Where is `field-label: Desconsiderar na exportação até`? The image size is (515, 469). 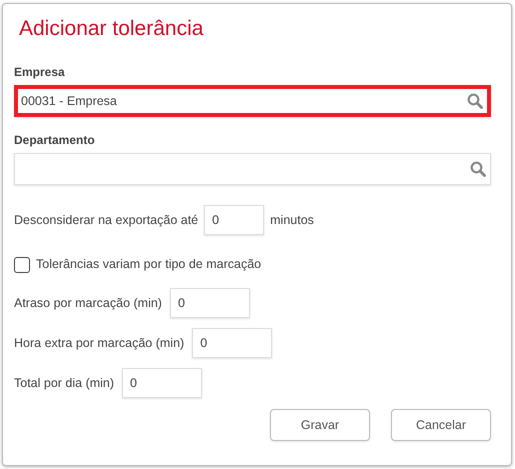 field-label: Desconsiderar na exportação até is located at coordinates (106, 220).